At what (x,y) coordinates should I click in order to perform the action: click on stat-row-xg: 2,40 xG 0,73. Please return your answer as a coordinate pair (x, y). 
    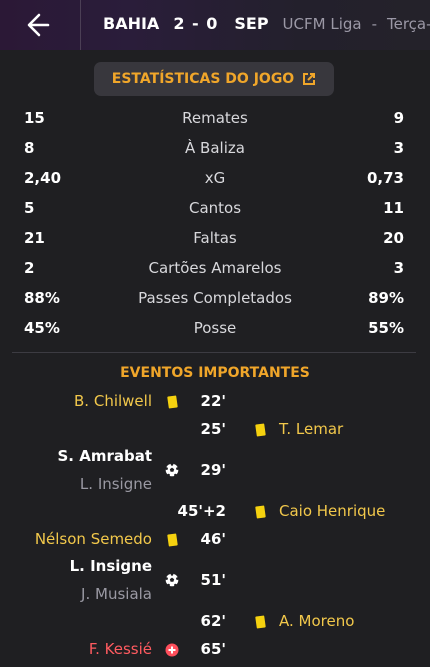
    Looking at the image, I should click on (215, 179).